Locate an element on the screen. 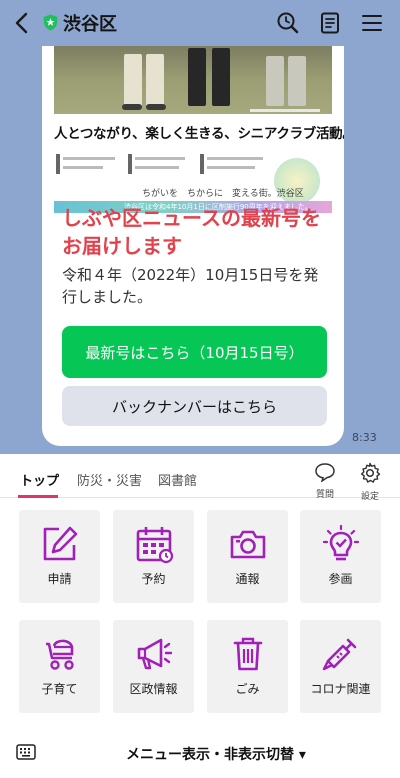 This screenshot has width=400, height=778. tile-label: 申請 is located at coordinates (59, 579).